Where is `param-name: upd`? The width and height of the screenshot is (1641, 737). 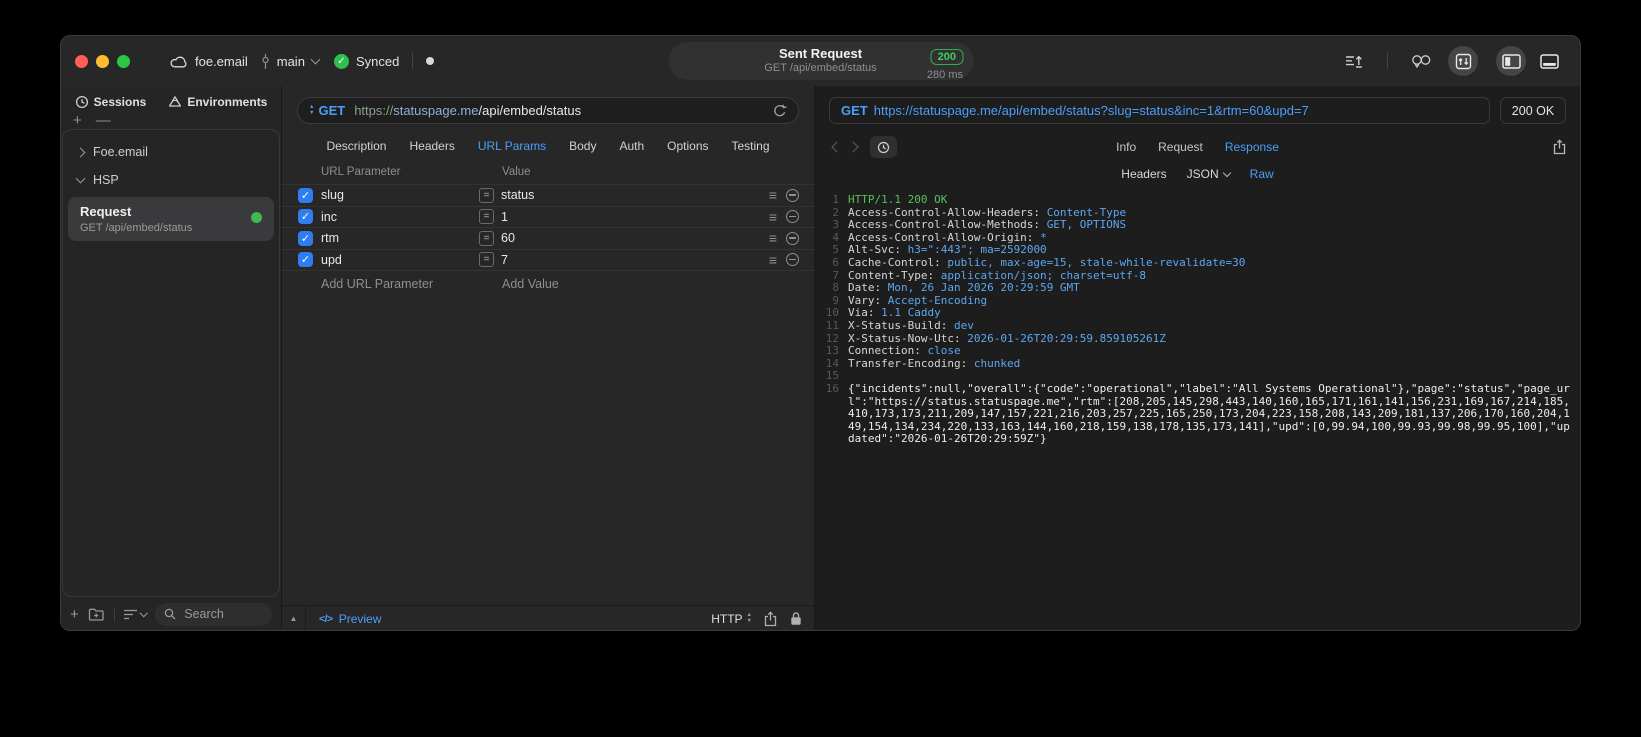
param-name: upd is located at coordinates (397, 260).